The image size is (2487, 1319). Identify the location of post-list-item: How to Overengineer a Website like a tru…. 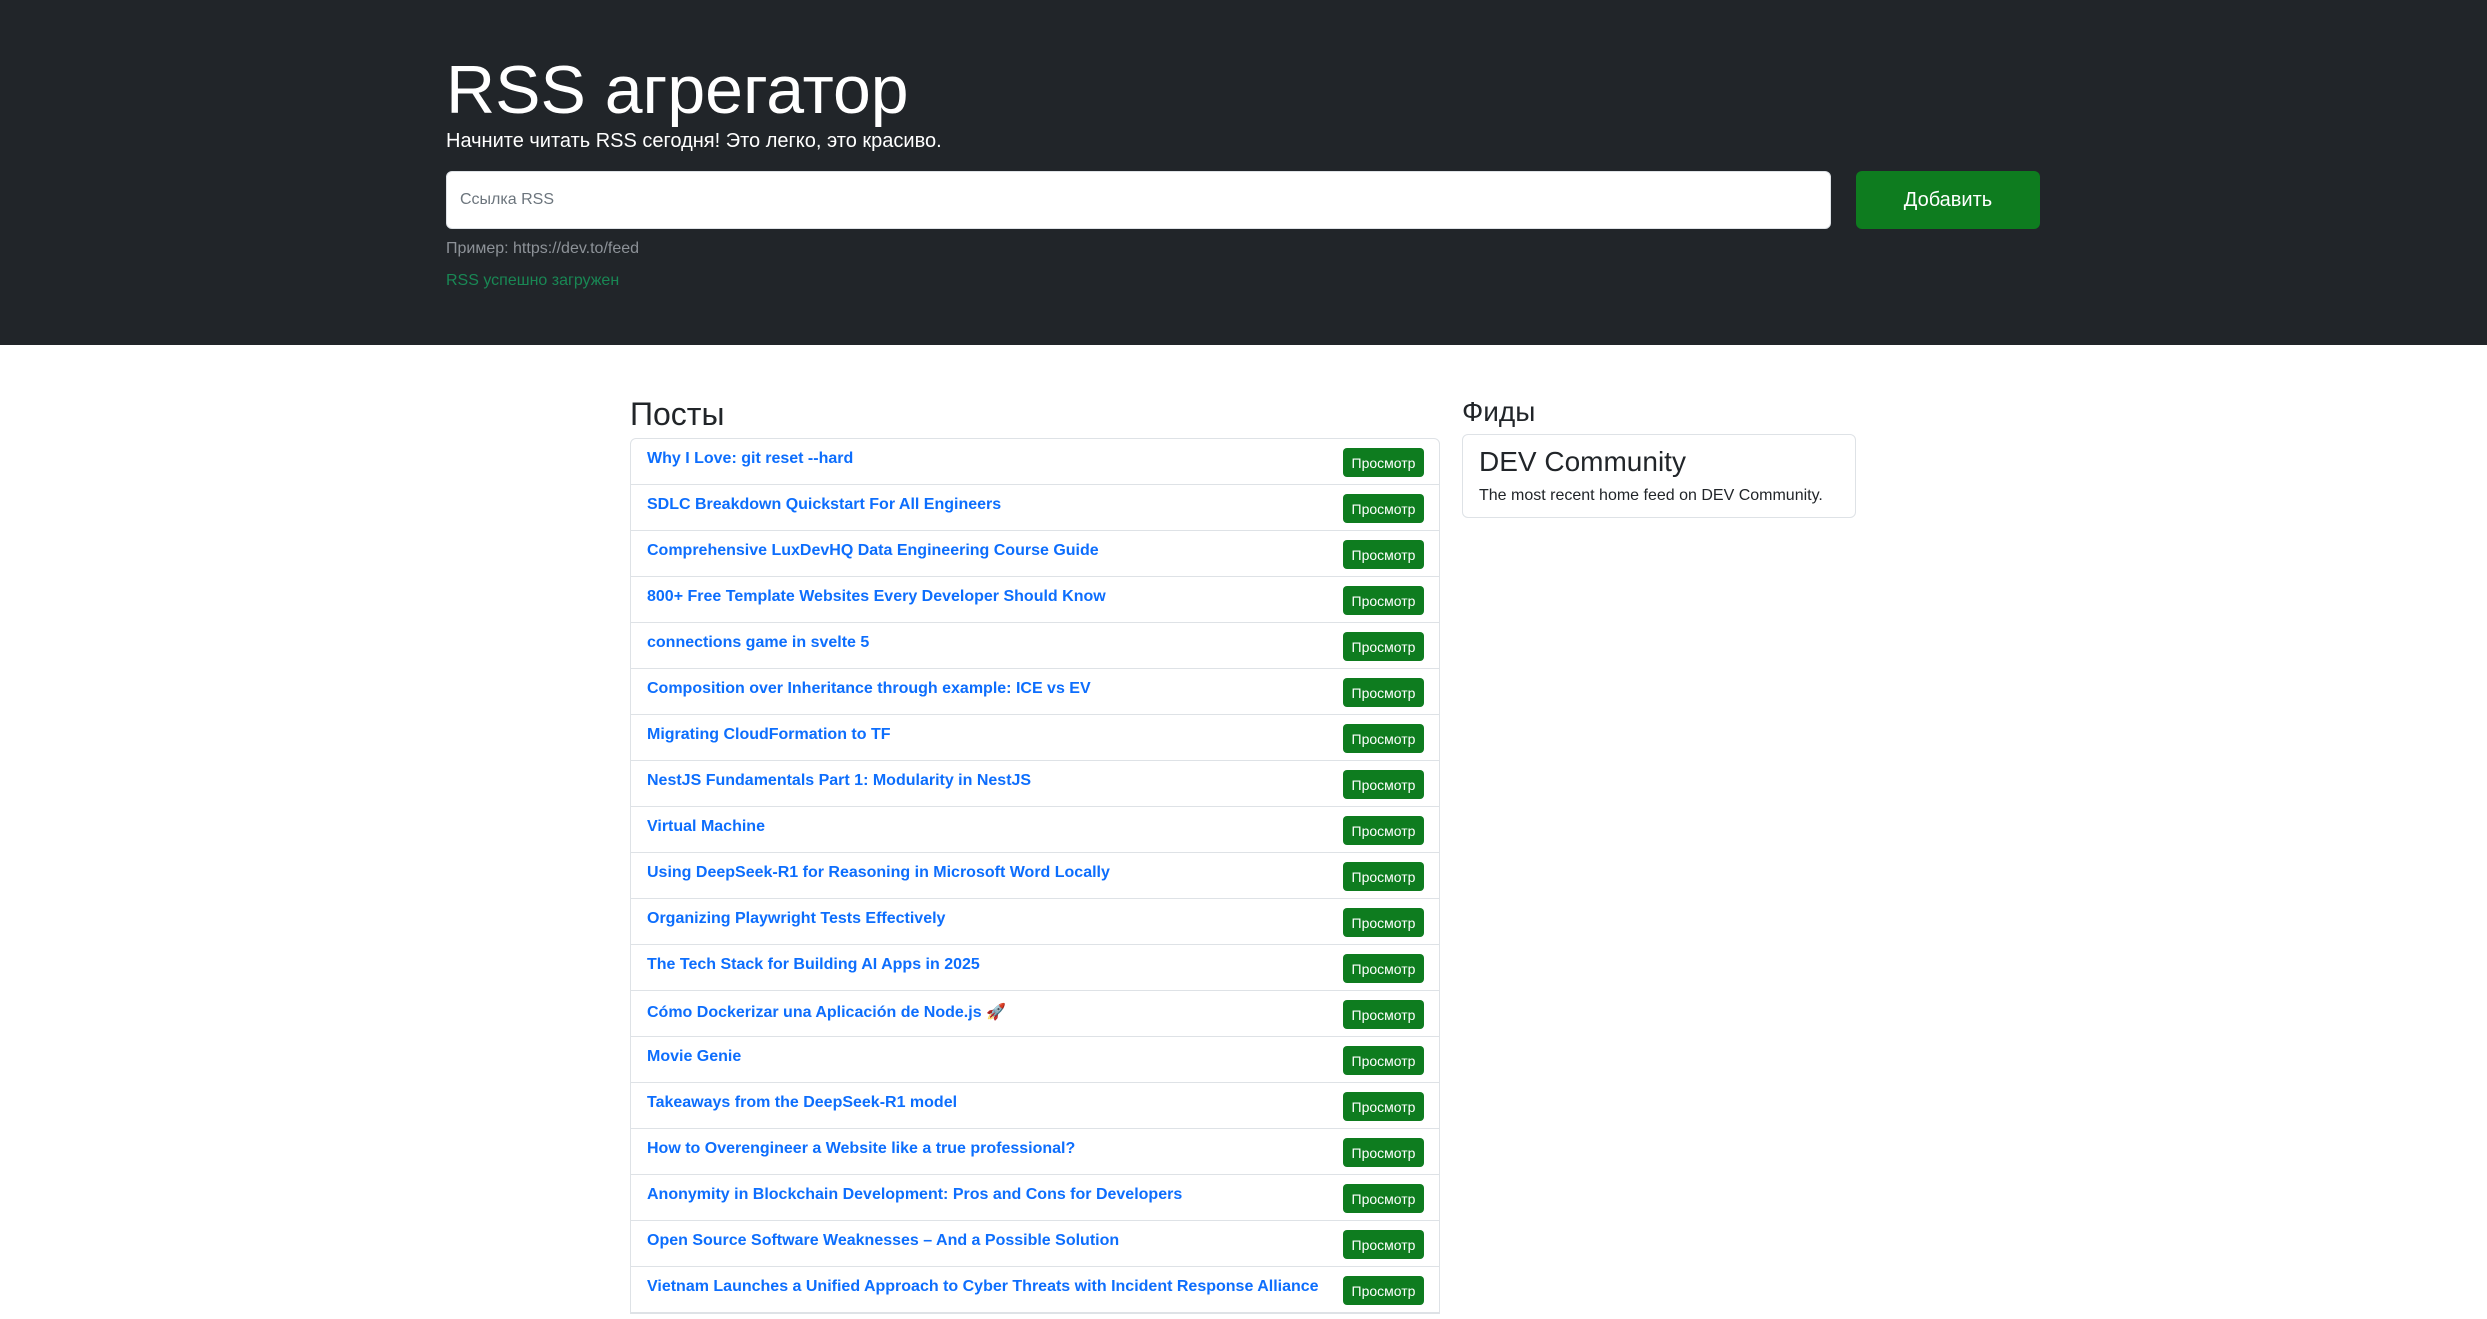
(1035, 1152).